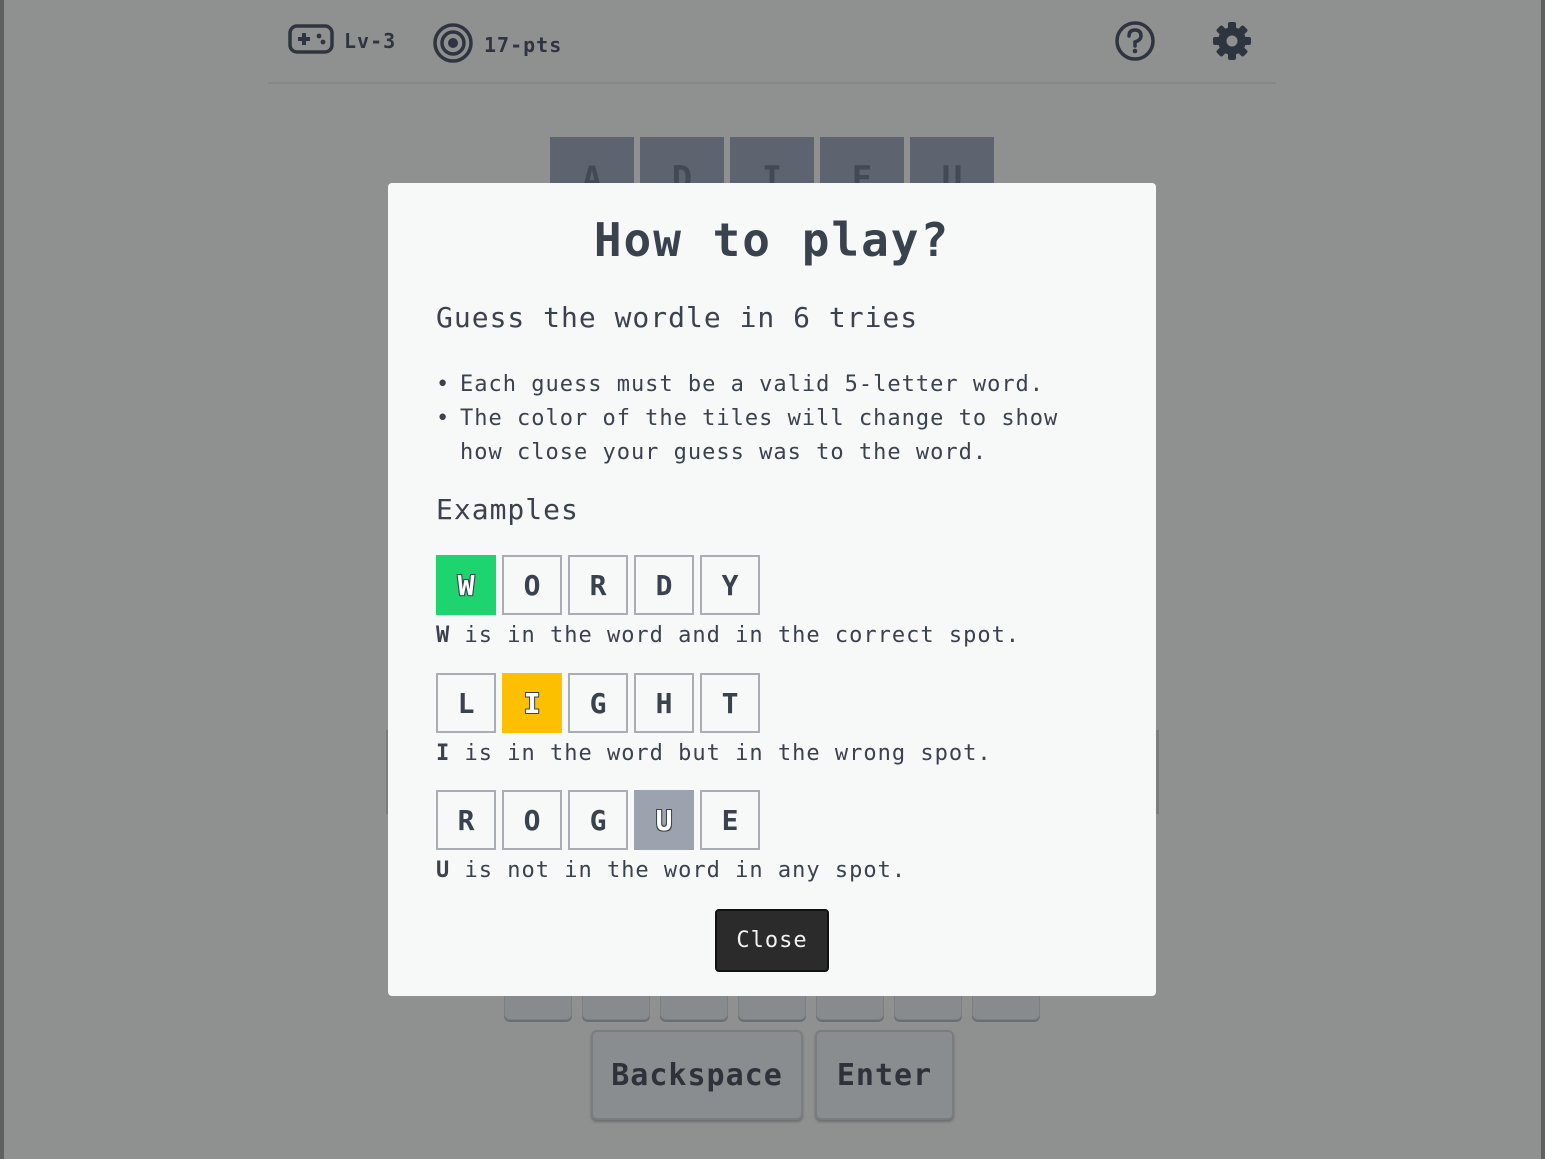 This screenshot has width=1545, height=1159. I want to click on backspace-key: Backspace, so click(697, 1075).